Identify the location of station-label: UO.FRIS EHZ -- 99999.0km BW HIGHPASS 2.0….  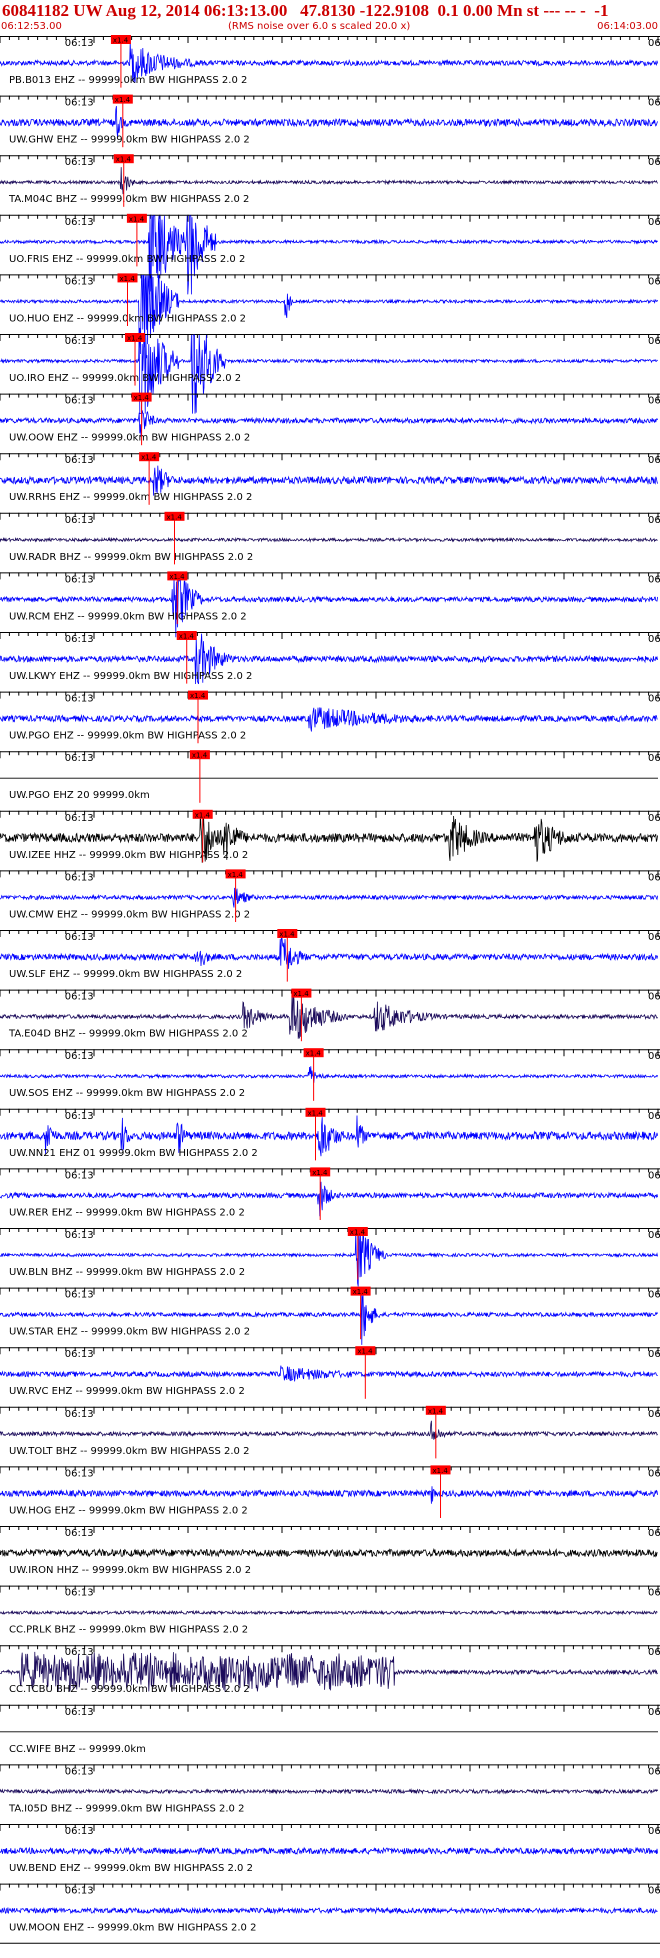
(127, 259).